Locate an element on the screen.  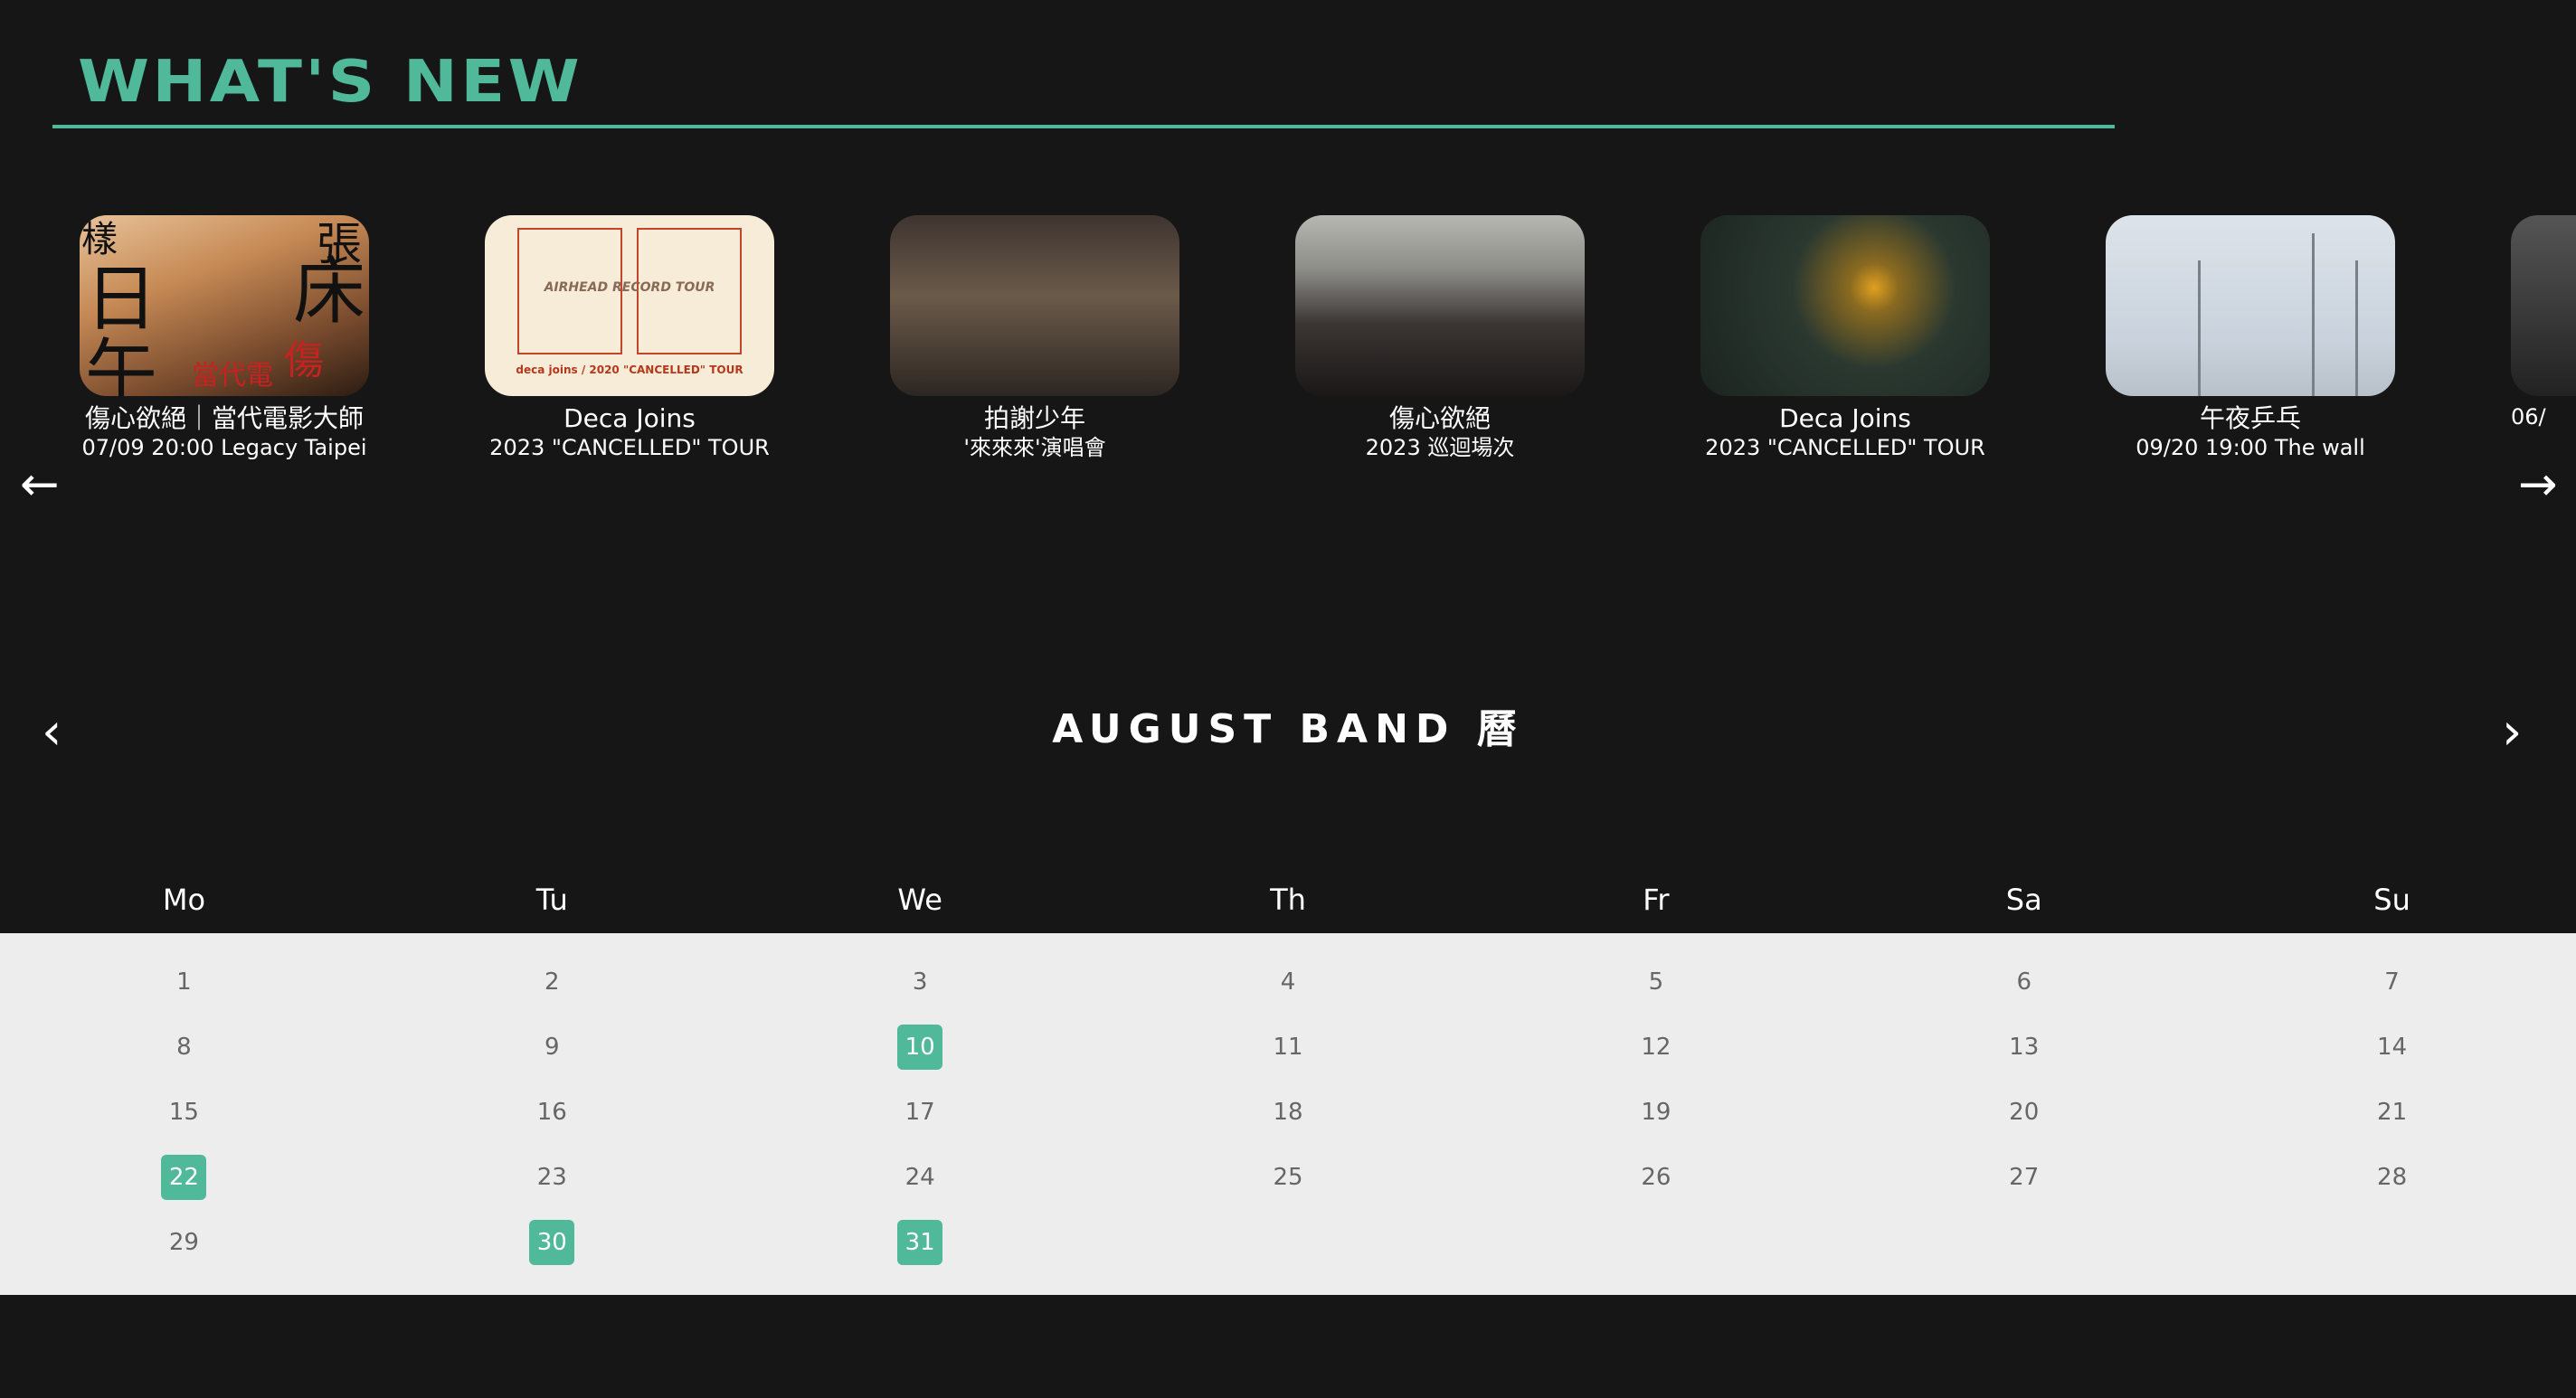
calendar-day: 4 is located at coordinates (1289, 982).